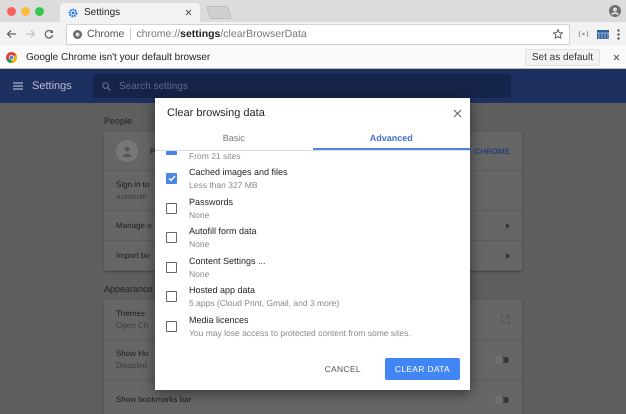 The image size is (626, 414). I want to click on setting-label: Show Ho, so click(132, 353).